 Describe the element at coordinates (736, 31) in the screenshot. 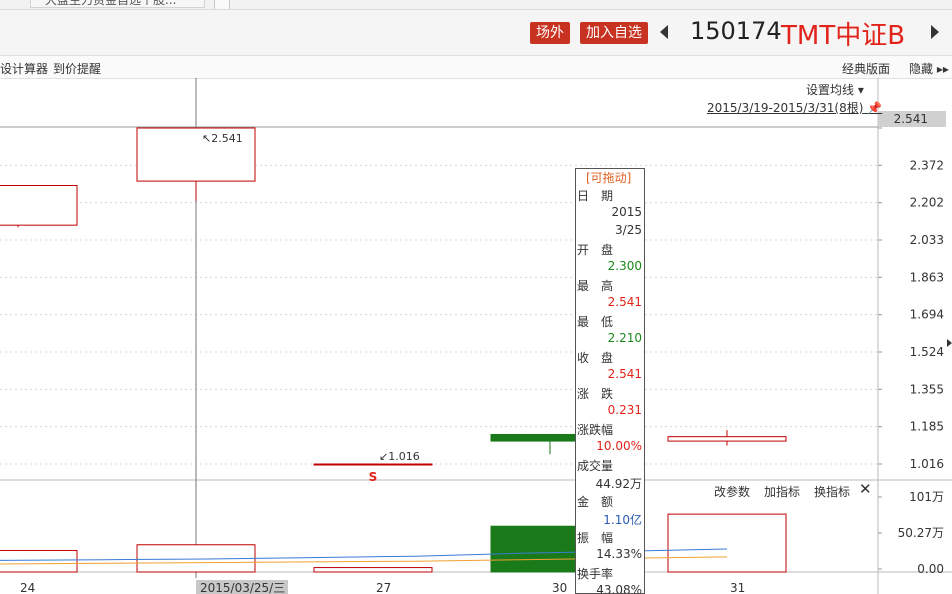

I see `stock-code: 150174` at that location.